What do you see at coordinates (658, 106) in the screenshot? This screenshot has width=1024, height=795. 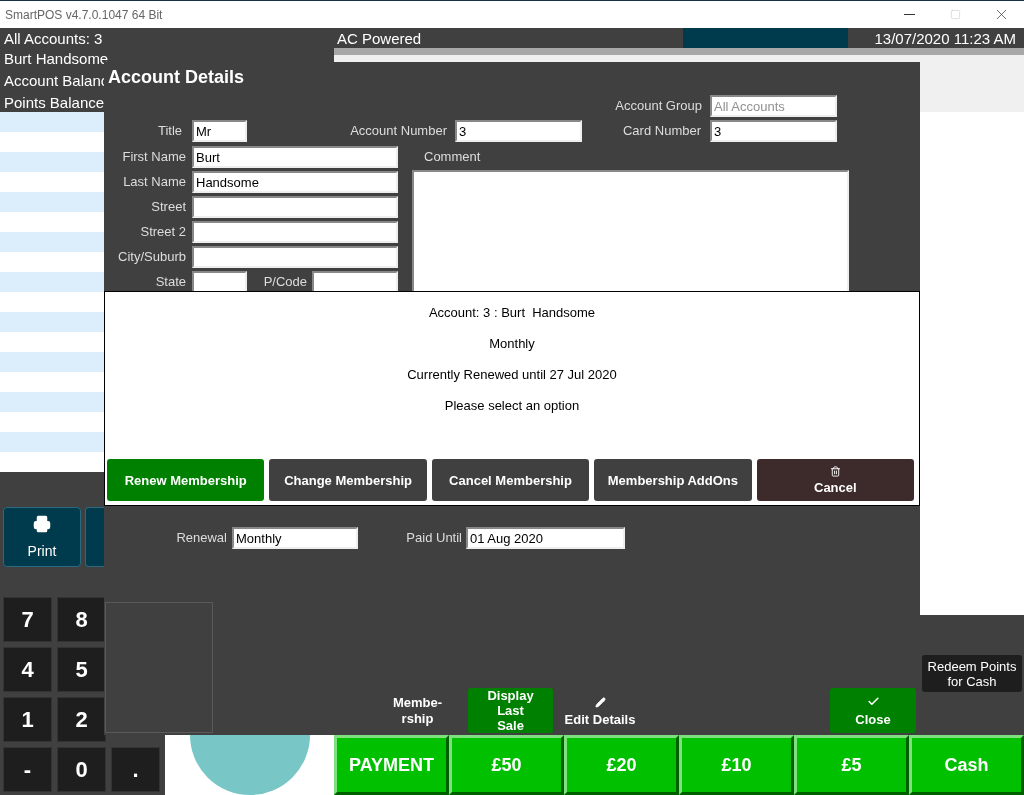 I see `field-label: Account Group` at bounding box center [658, 106].